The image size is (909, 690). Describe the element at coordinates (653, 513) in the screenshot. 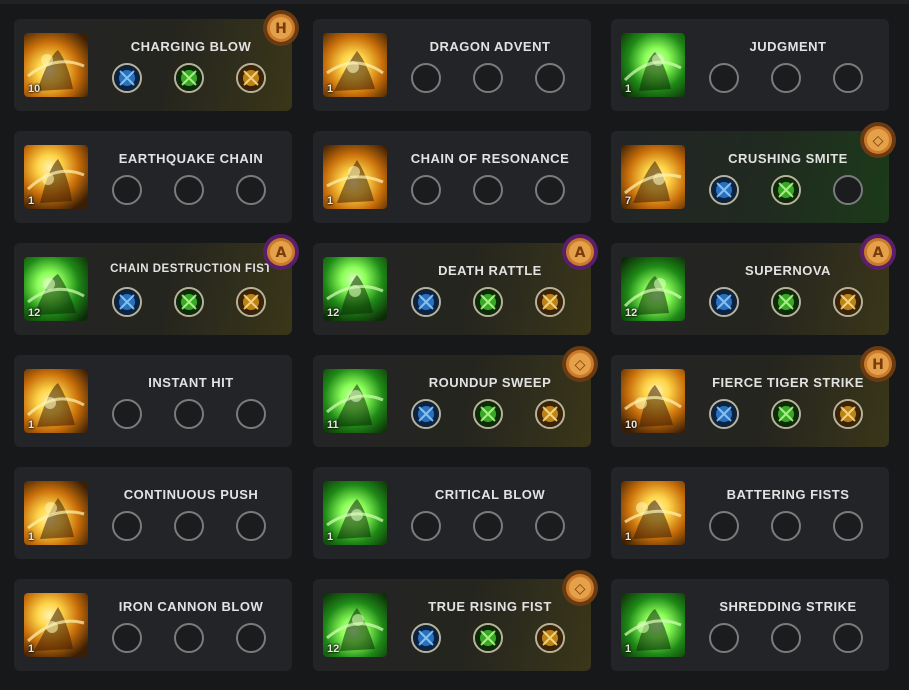

I see `battering-fists-icon: 1` at that location.